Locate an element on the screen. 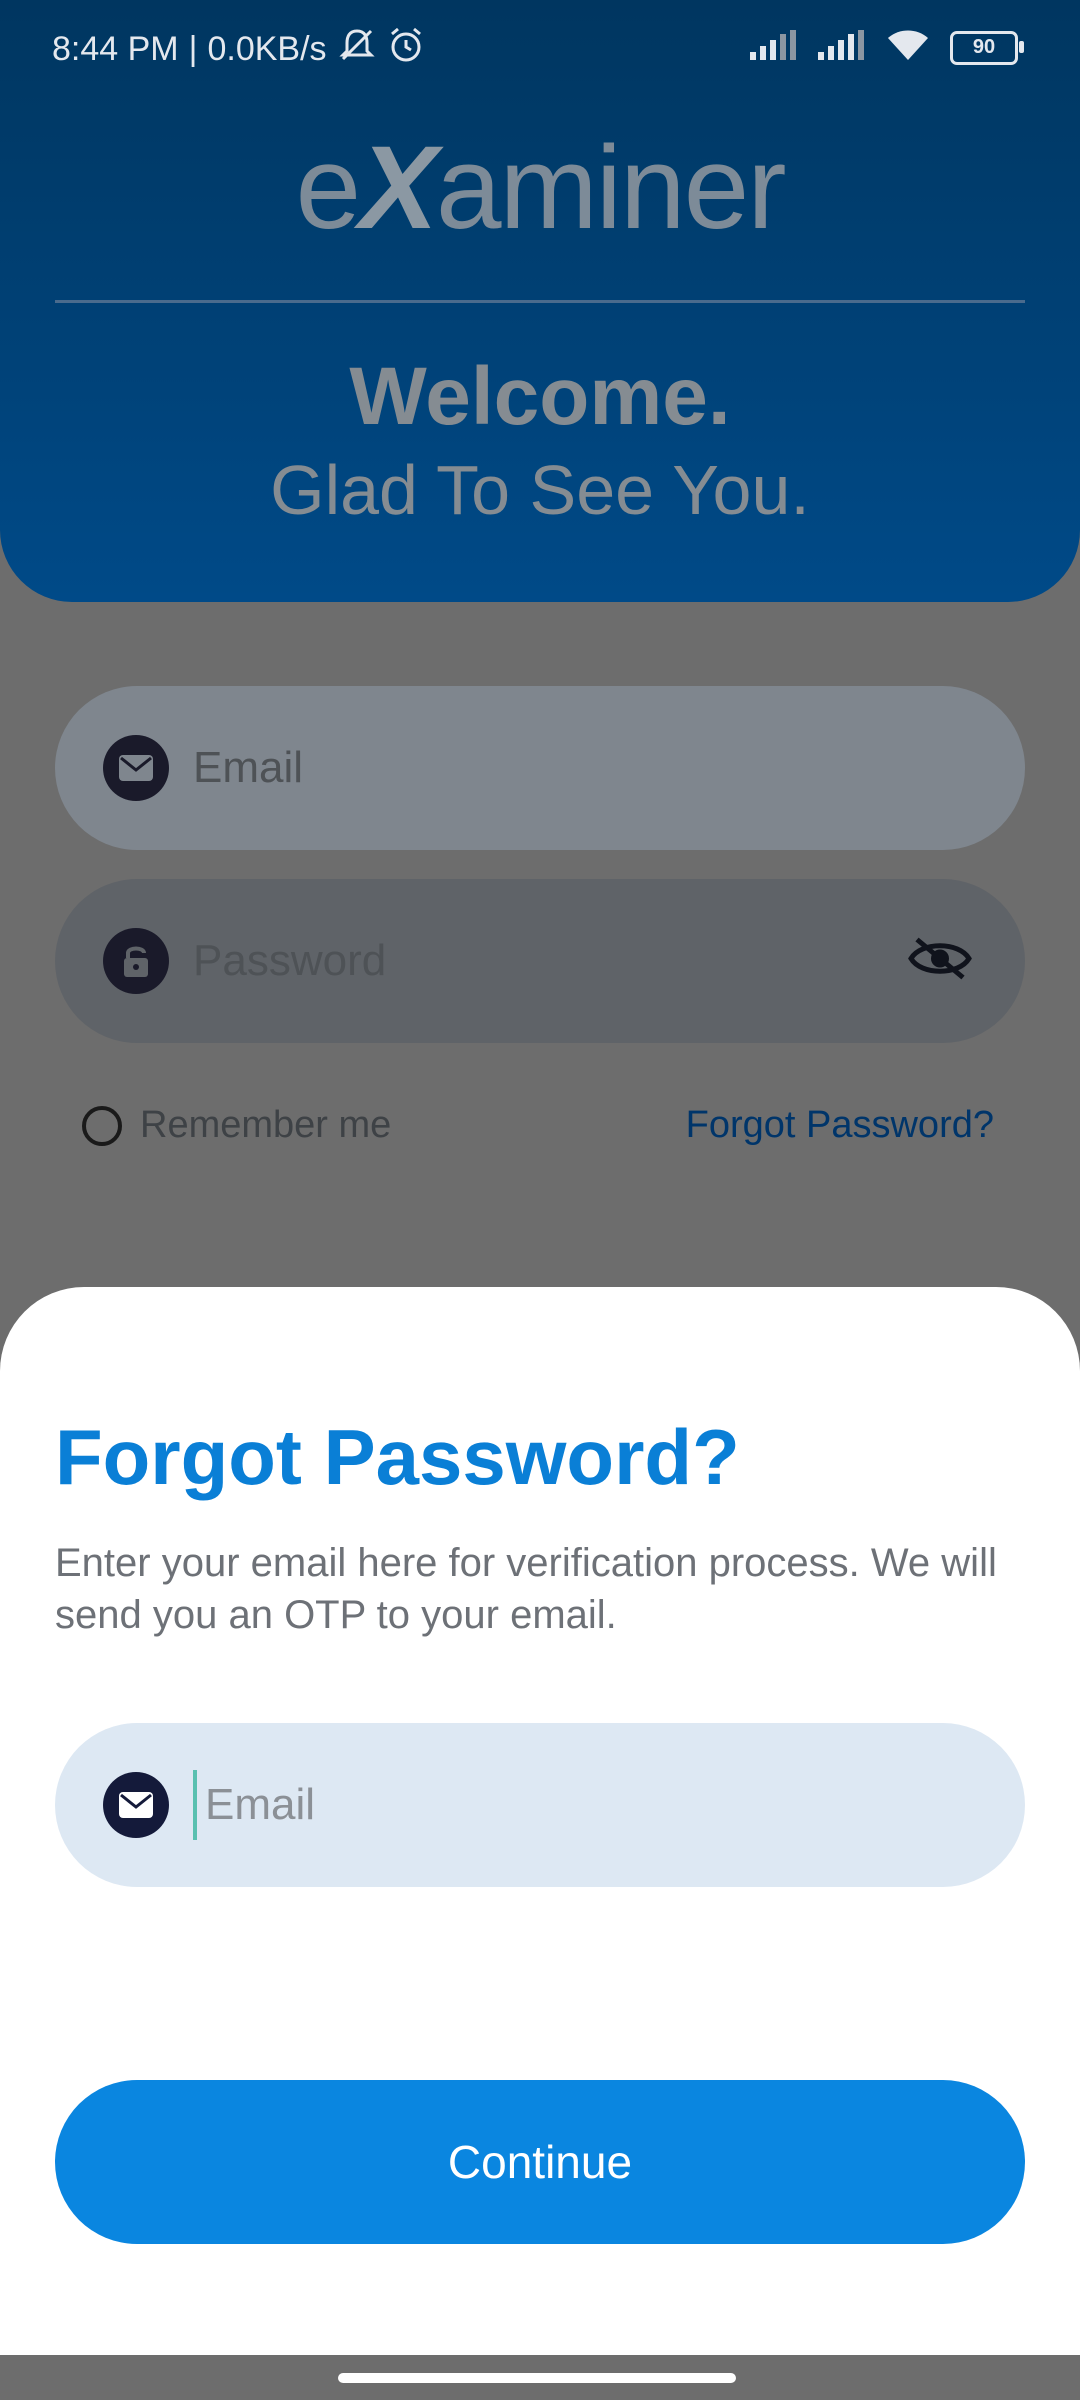 This screenshot has height=2400, width=1080. continue-button: Continue is located at coordinates (540, 2162).